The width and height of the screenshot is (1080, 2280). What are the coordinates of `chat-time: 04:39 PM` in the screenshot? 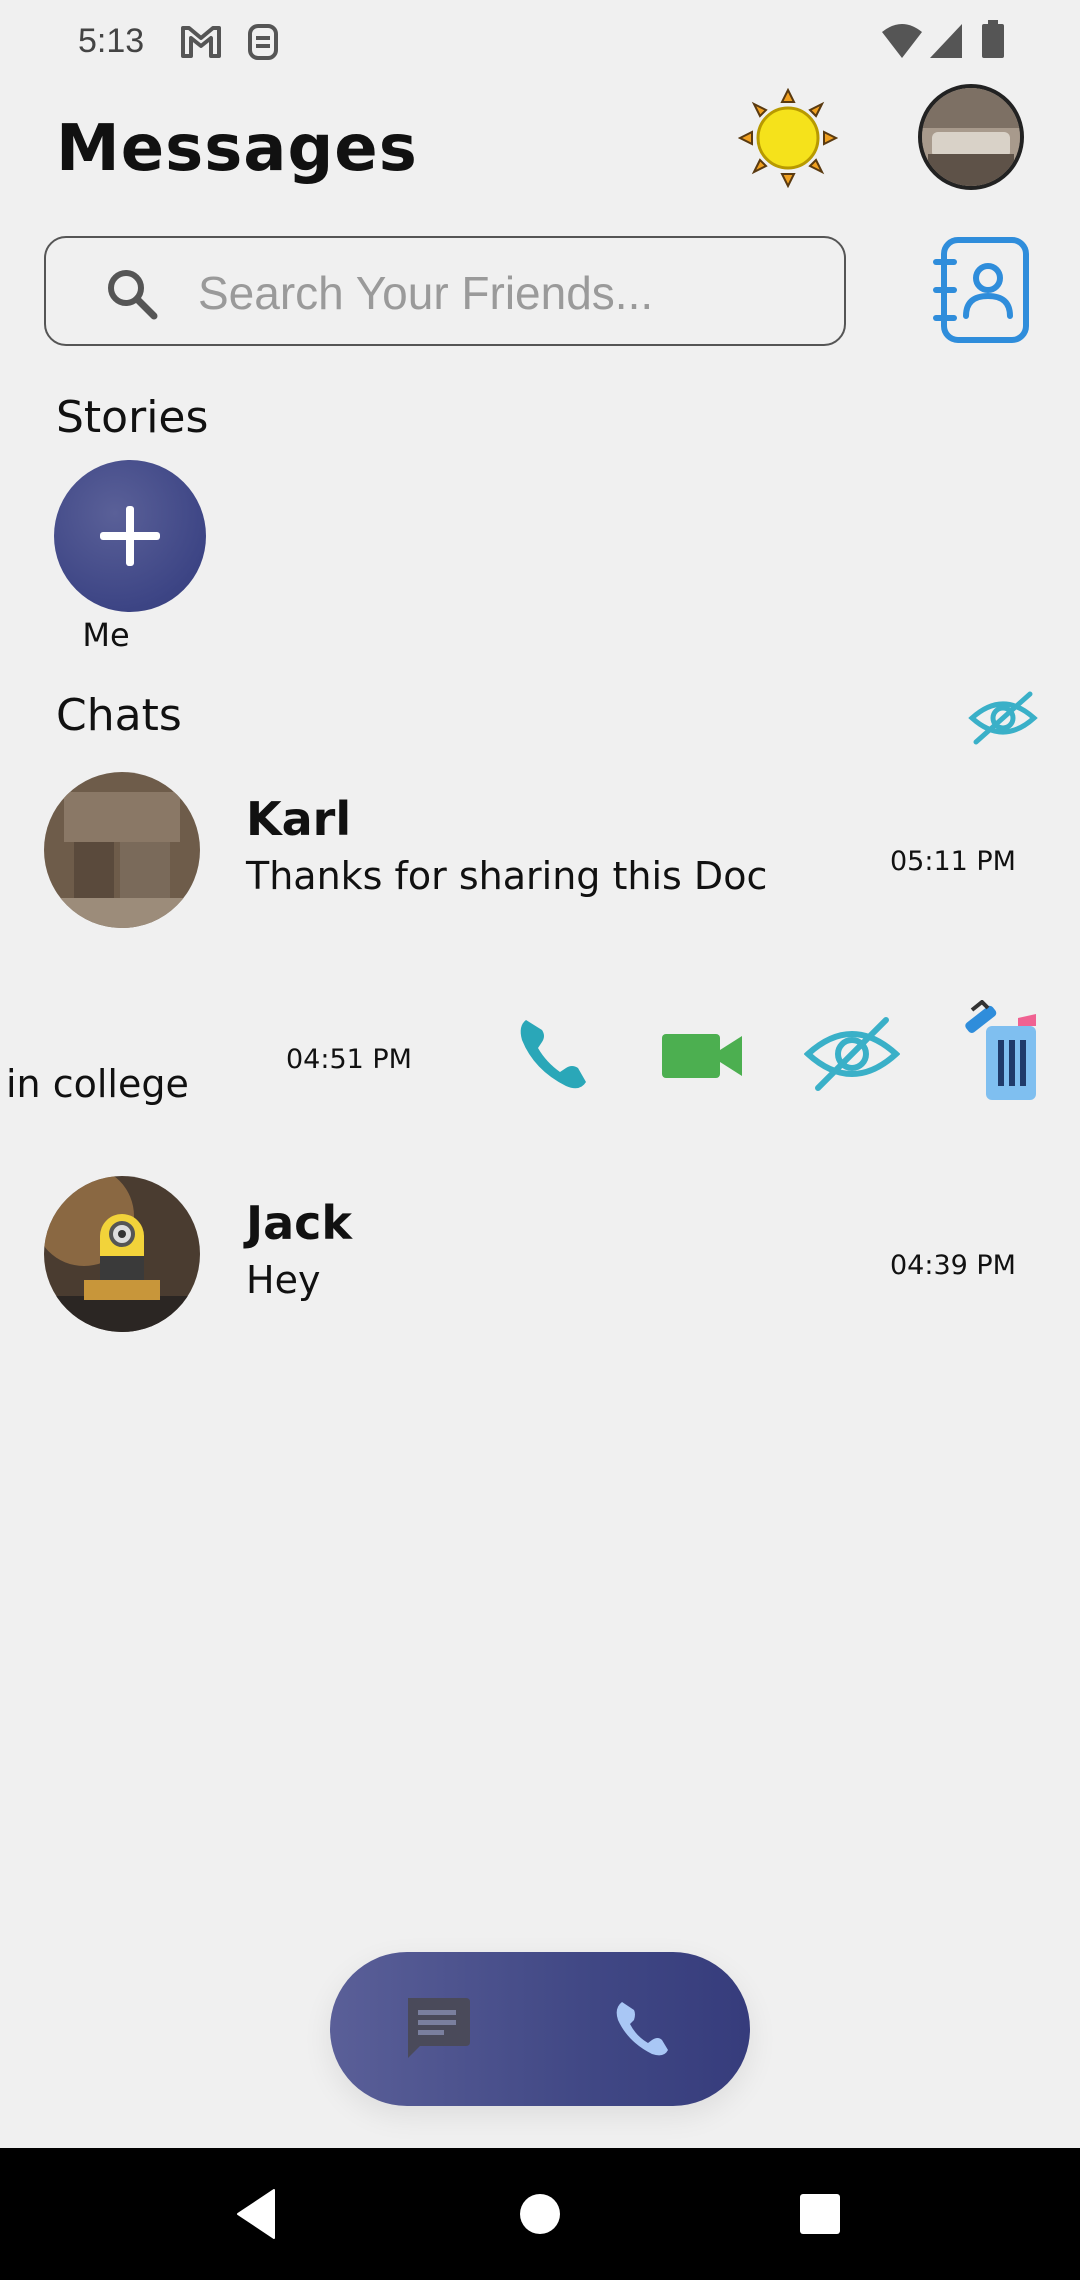 It's located at (953, 1265).